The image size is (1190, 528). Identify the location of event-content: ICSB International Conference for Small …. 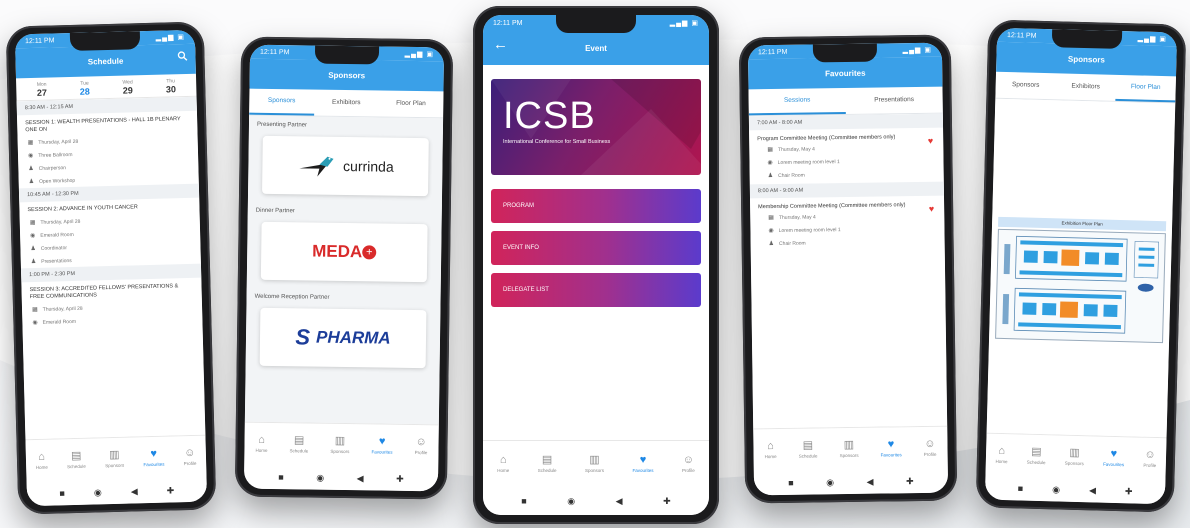
(596, 252).